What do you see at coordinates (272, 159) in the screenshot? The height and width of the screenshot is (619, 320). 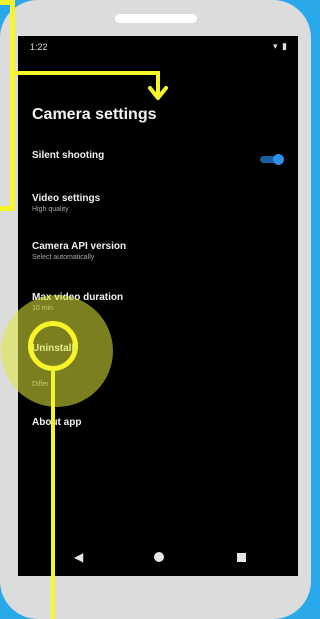 I see `silent-shooting-toggle` at bounding box center [272, 159].